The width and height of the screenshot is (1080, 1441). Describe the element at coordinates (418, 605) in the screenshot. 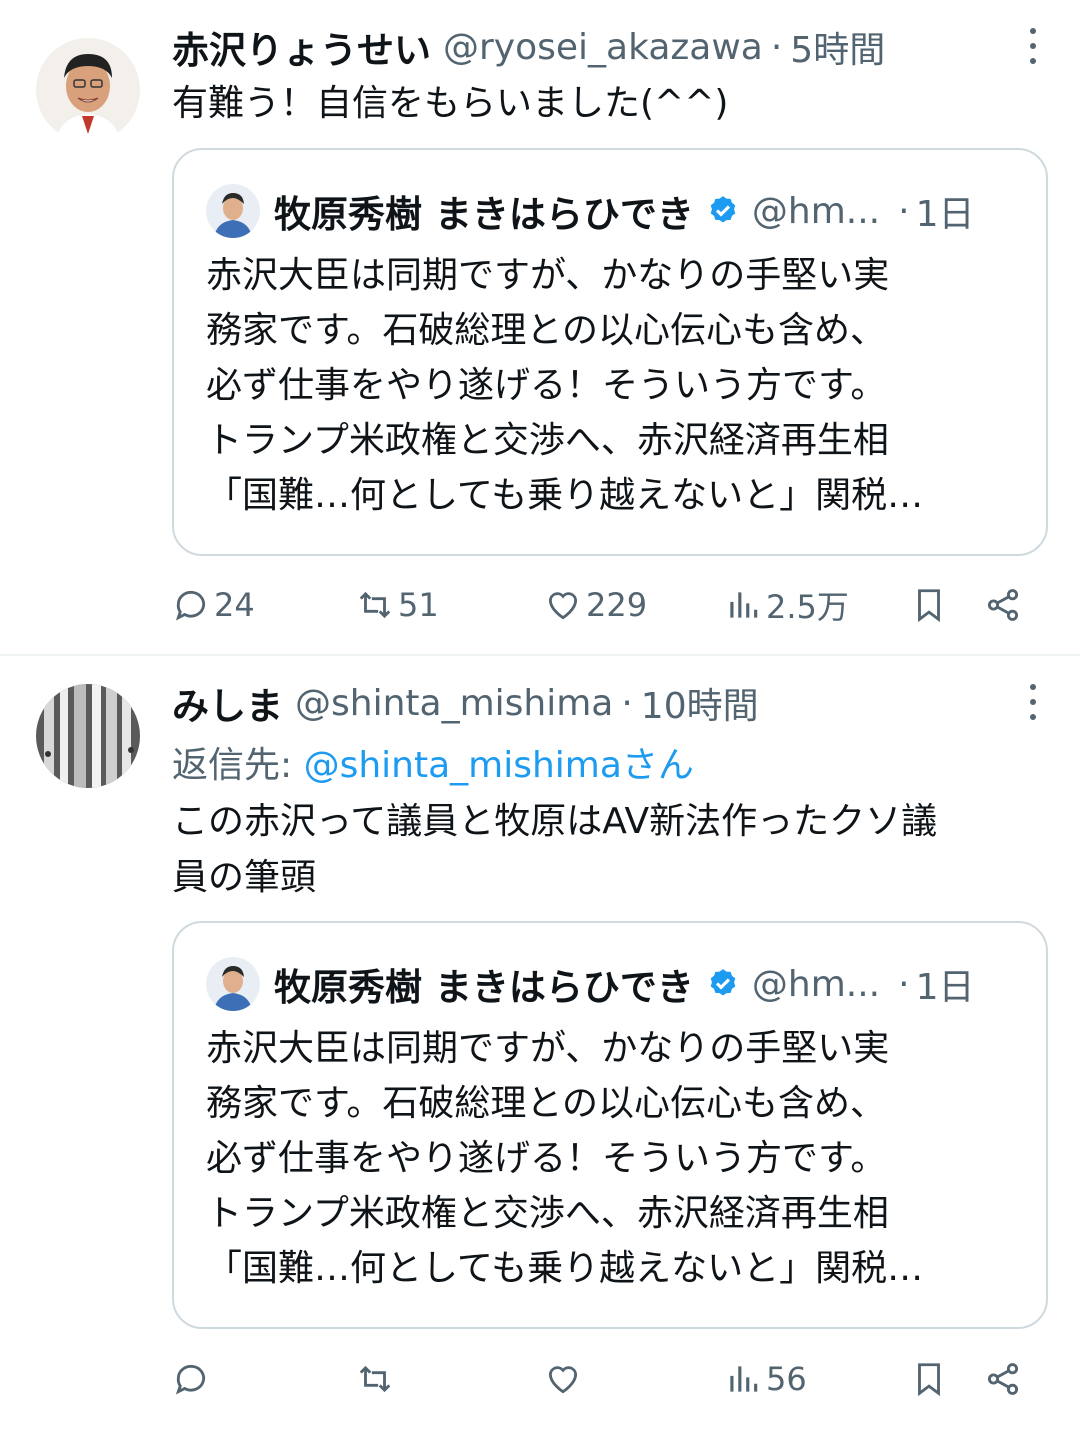

I see `retweet-count: 51` at that location.